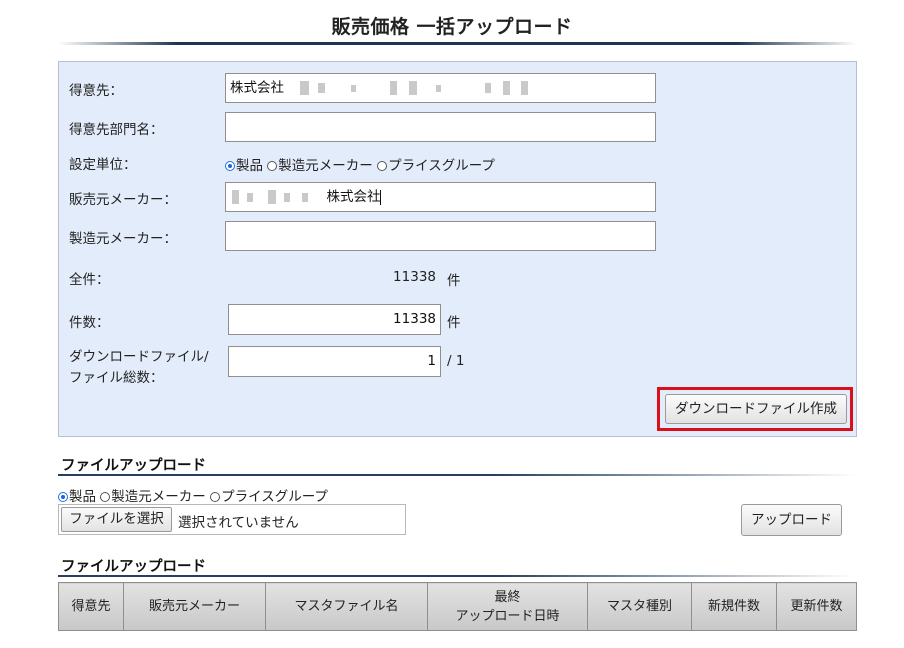 This screenshot has height=648, width=904. I want to click on upload-button: アップロード, so click(791, 520).